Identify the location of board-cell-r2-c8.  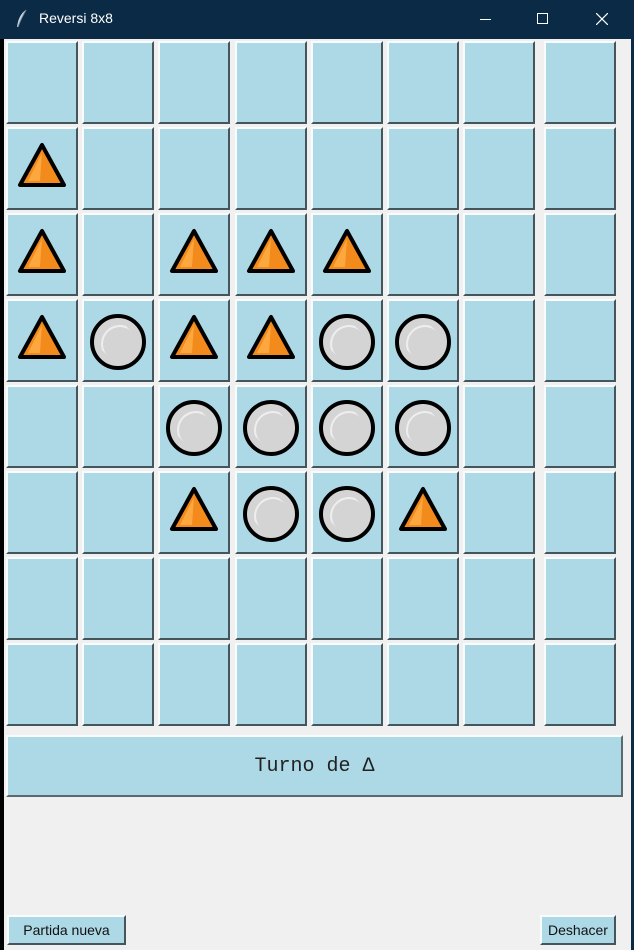
(580, 168).